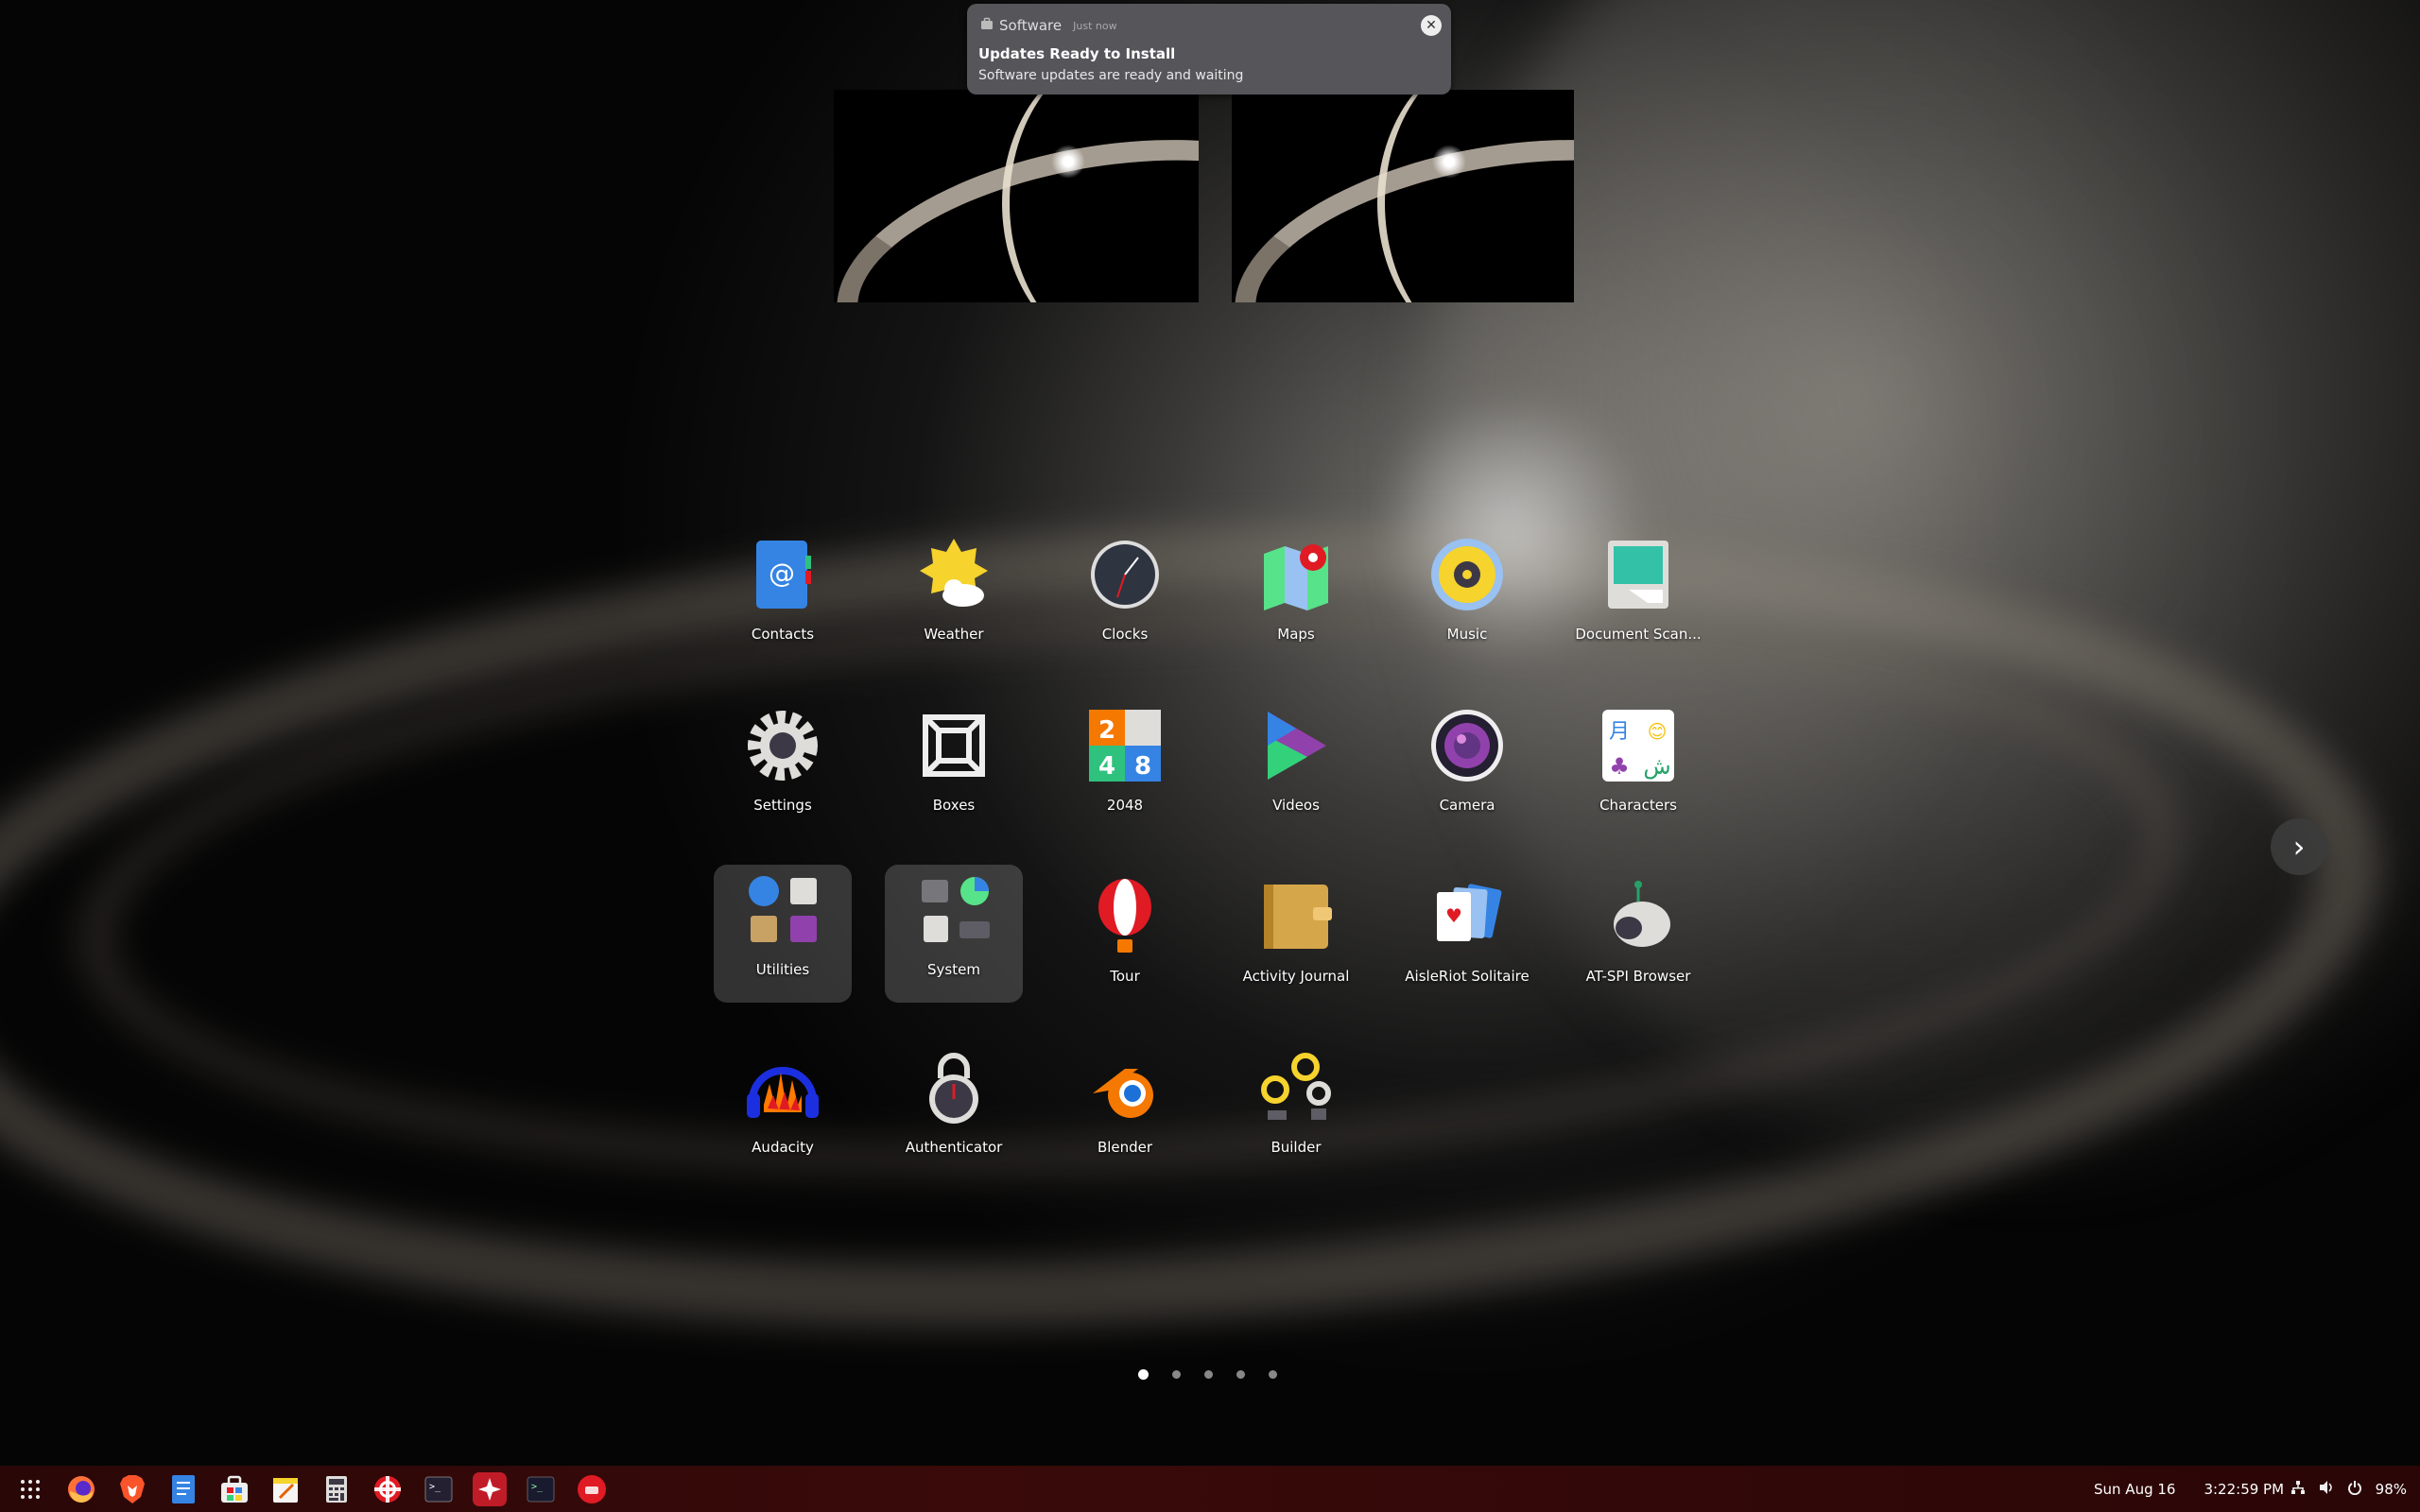  Describe the element at coordinates (953, 1088) in the screenshot. I see `authenticator-icon` at that location.